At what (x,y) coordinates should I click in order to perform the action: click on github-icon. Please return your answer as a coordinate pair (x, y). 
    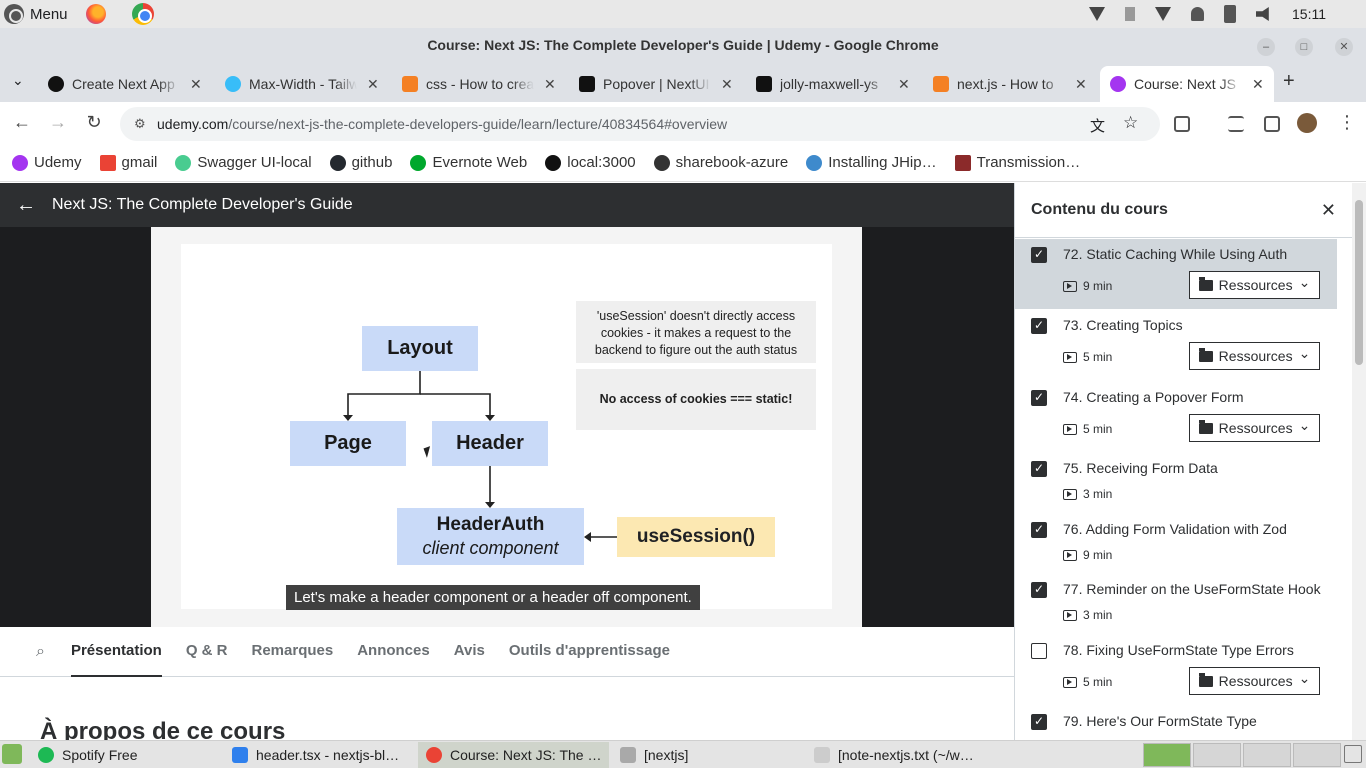
    Looking at the image, I should click on (337, 162).